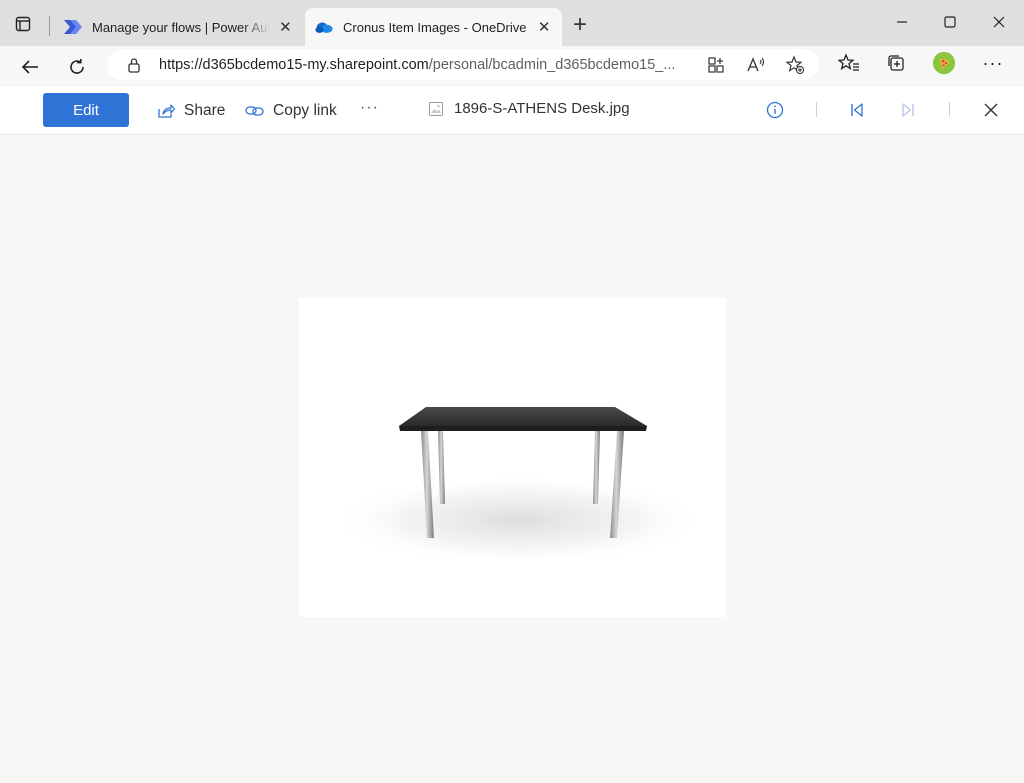 Image resolution: width=1024 pixels, height=783 pixels. I want to click on window-close-icon, so click(999, 22).